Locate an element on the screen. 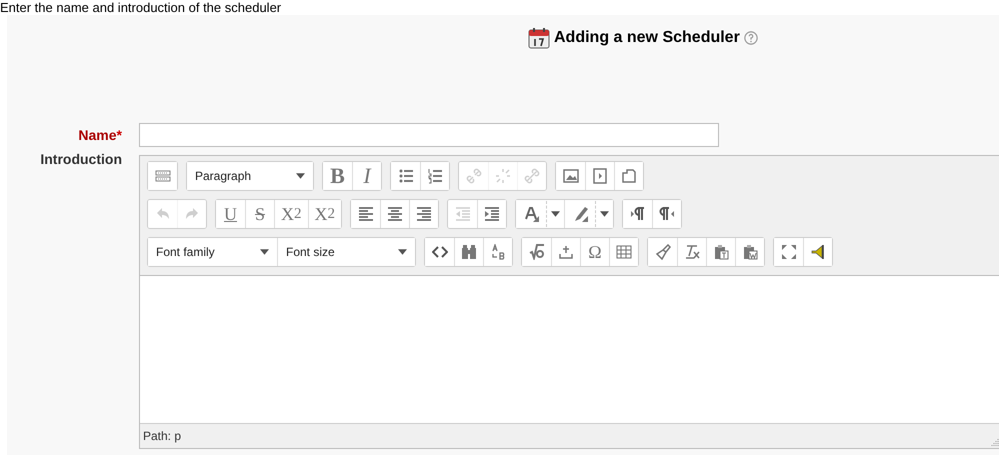 This screenshot has height=455, width=999. introduction-label: Introduction is located at coordinates (81, 159).